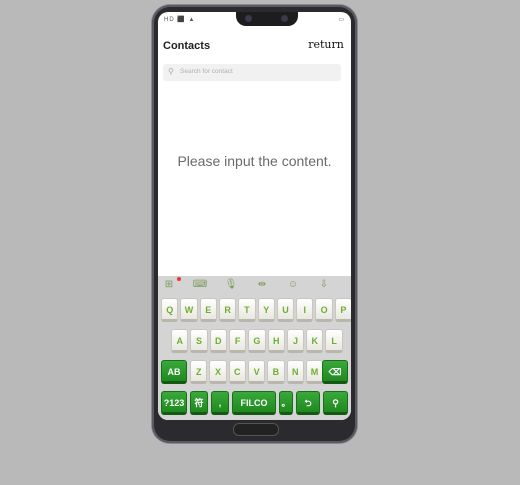  Describe the element at coordinates (305, 310) in the screenshot. I see `key-i: I` at that location.